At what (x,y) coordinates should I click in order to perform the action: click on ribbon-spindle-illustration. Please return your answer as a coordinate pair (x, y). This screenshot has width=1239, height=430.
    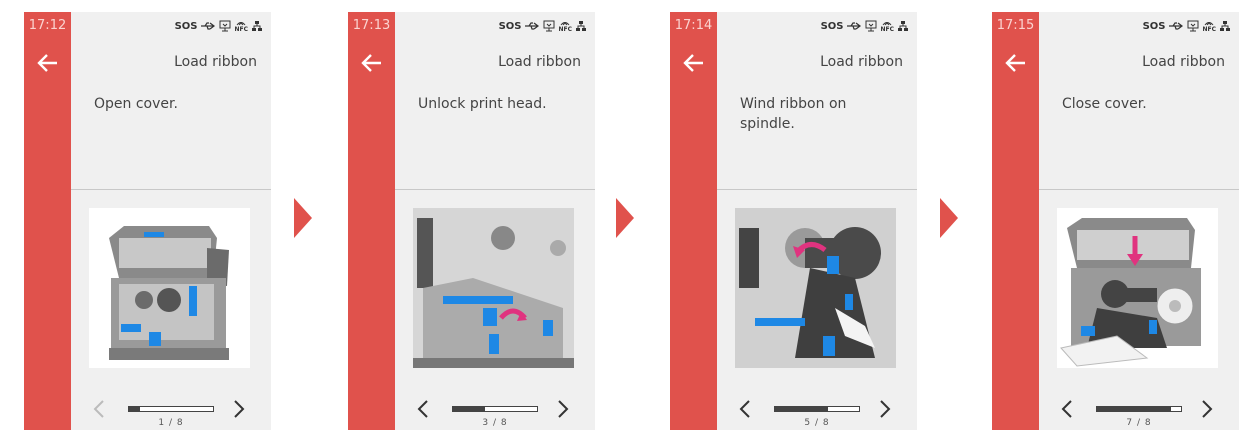
    Looking at the image, I should click on (815, 288).